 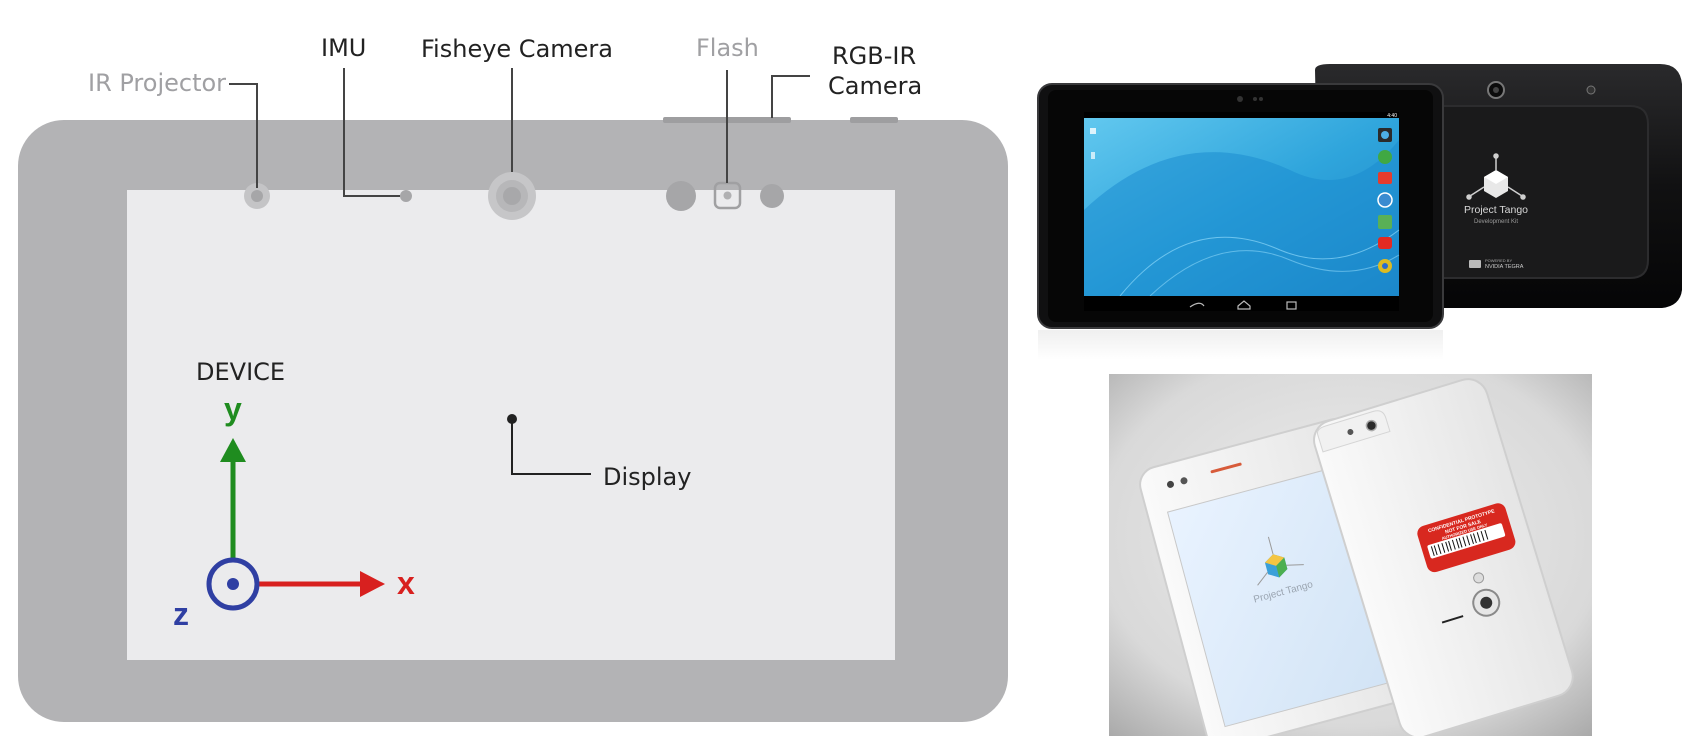 I want to click on y-axis-label: y, so click(x=233, y=409).